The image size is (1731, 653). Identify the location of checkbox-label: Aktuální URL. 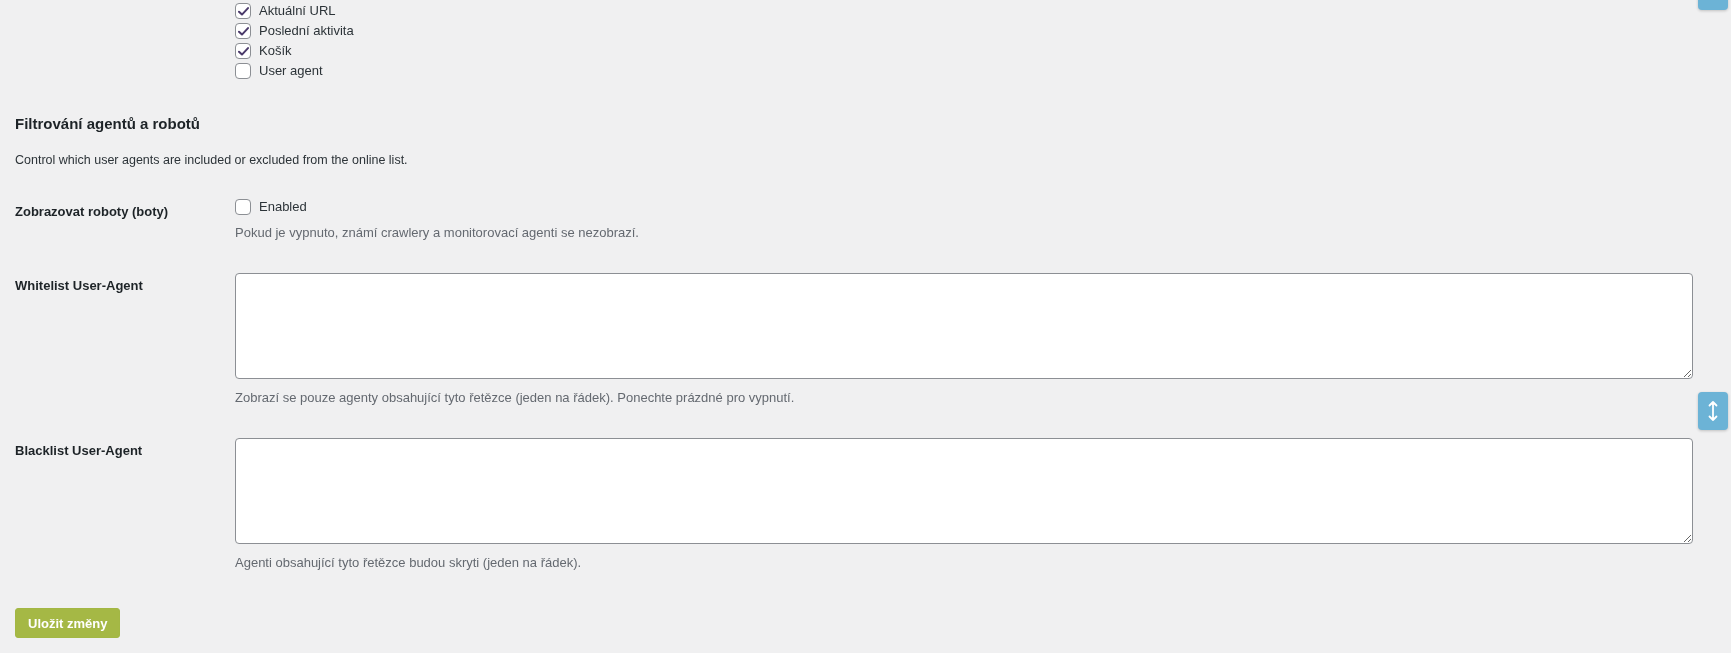
(297, 11).